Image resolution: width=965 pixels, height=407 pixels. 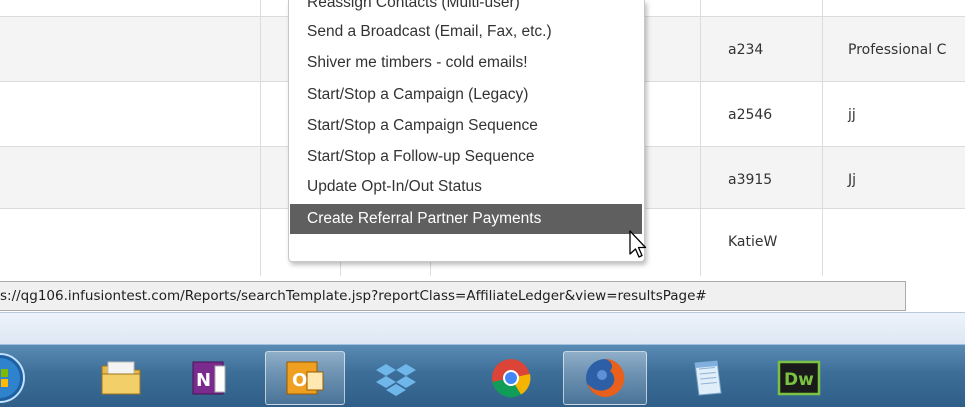 I want to click on taskbar-dropbox, so click(x=396, y=378).